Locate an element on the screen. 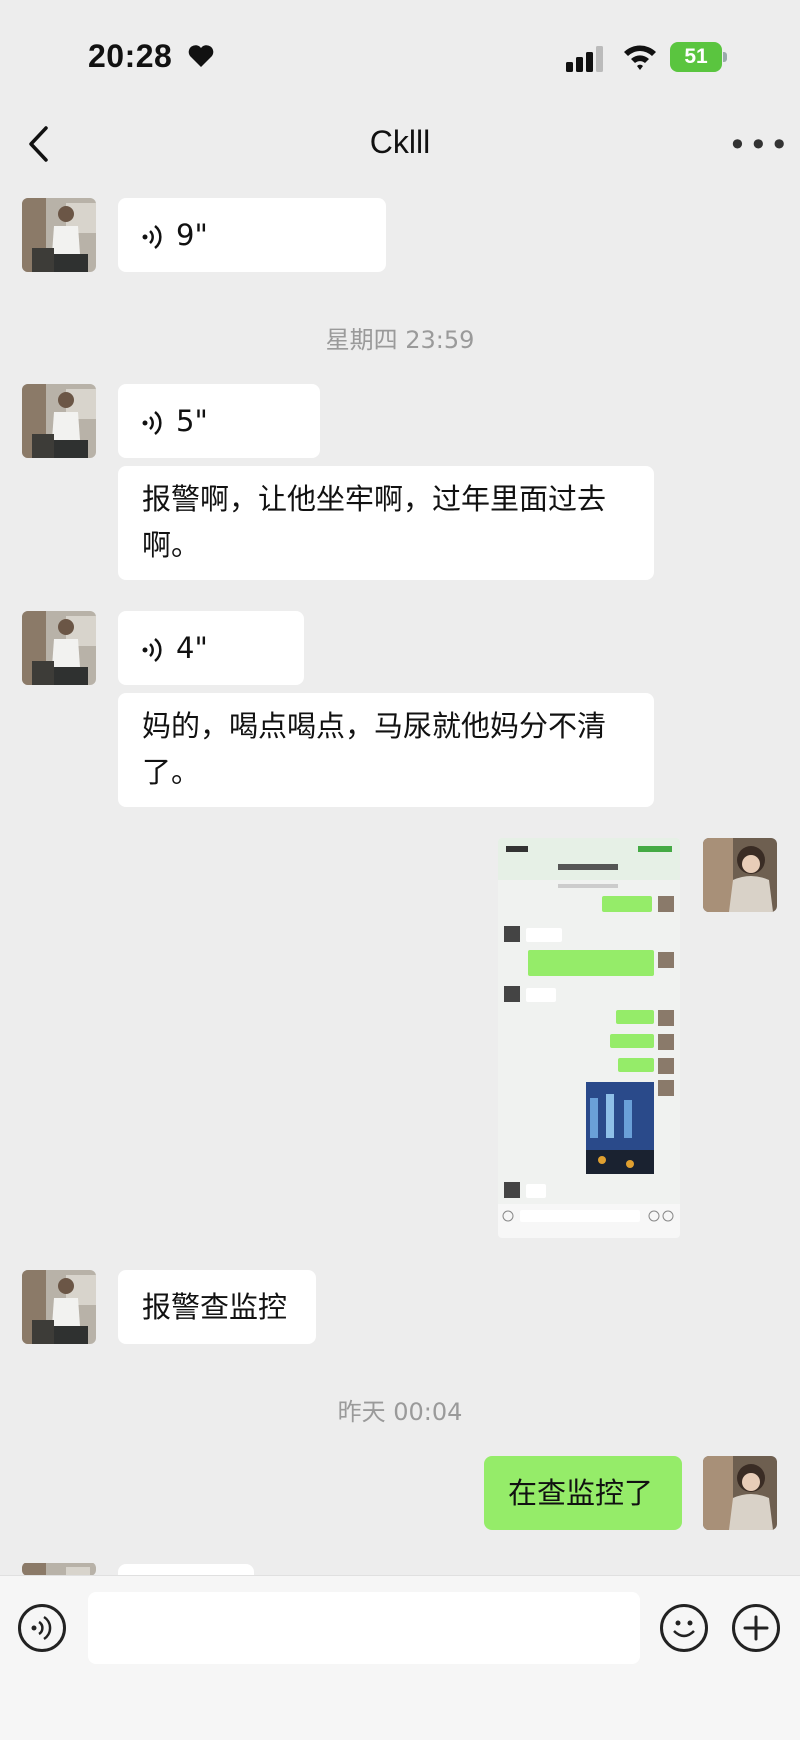 The image size is (800, 1740). text-message: 妈的，喝点喝点，马尿就他妈分不清 了。 is located at coordinates (386, 750).